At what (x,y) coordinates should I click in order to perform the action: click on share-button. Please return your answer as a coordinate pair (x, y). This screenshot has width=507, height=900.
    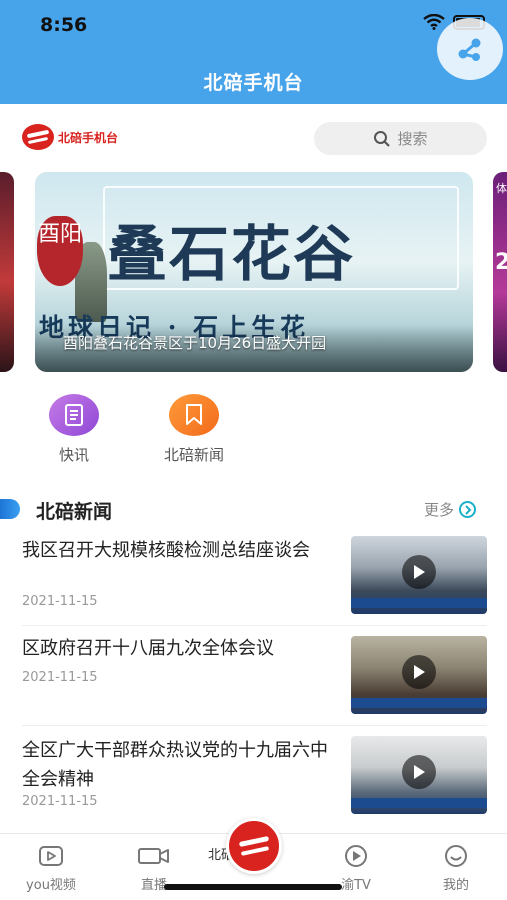
    Looking at the image, I should click on (470, 49).